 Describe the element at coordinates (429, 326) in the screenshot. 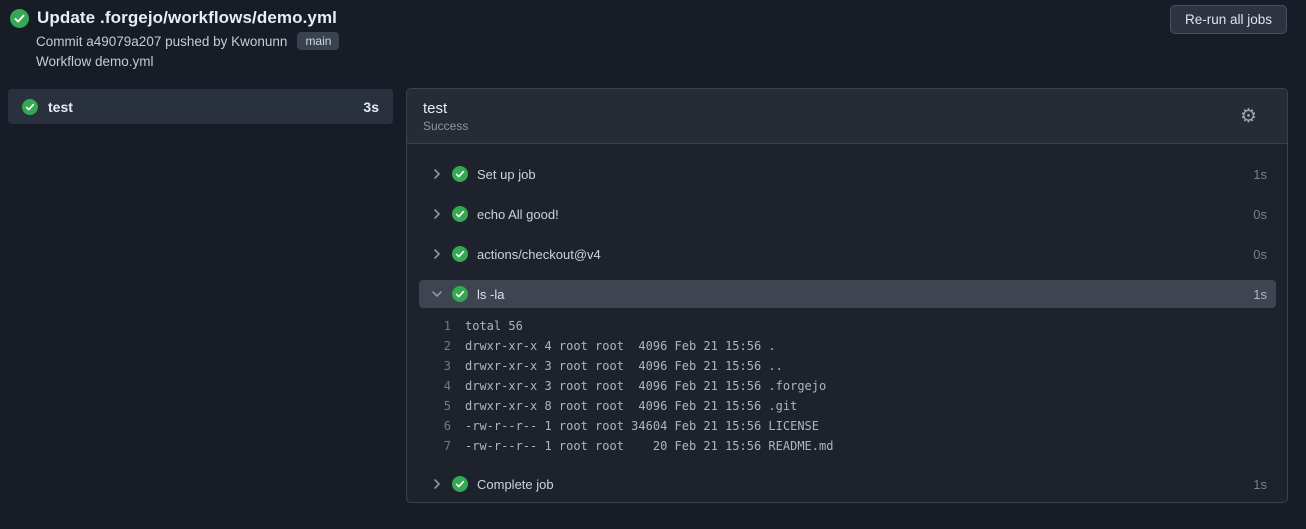

I see `log-line-number: 1` at that location.